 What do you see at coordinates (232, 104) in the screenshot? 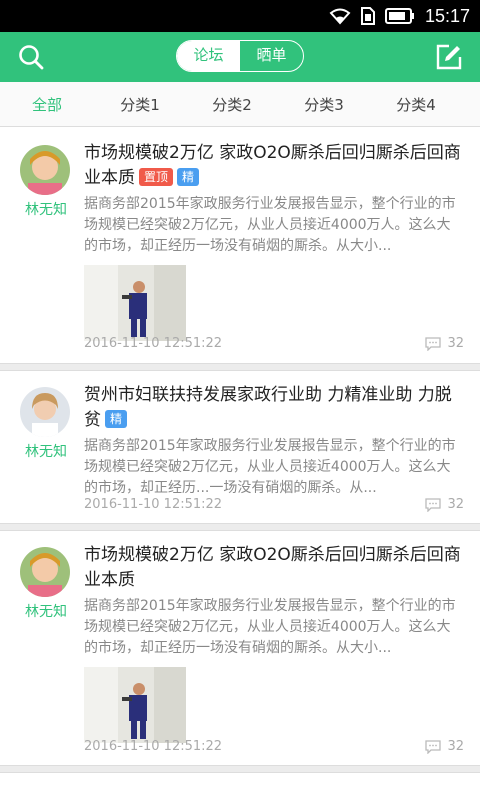
I see `tab-category-2: 分类2` at bounding box center [232, 104].